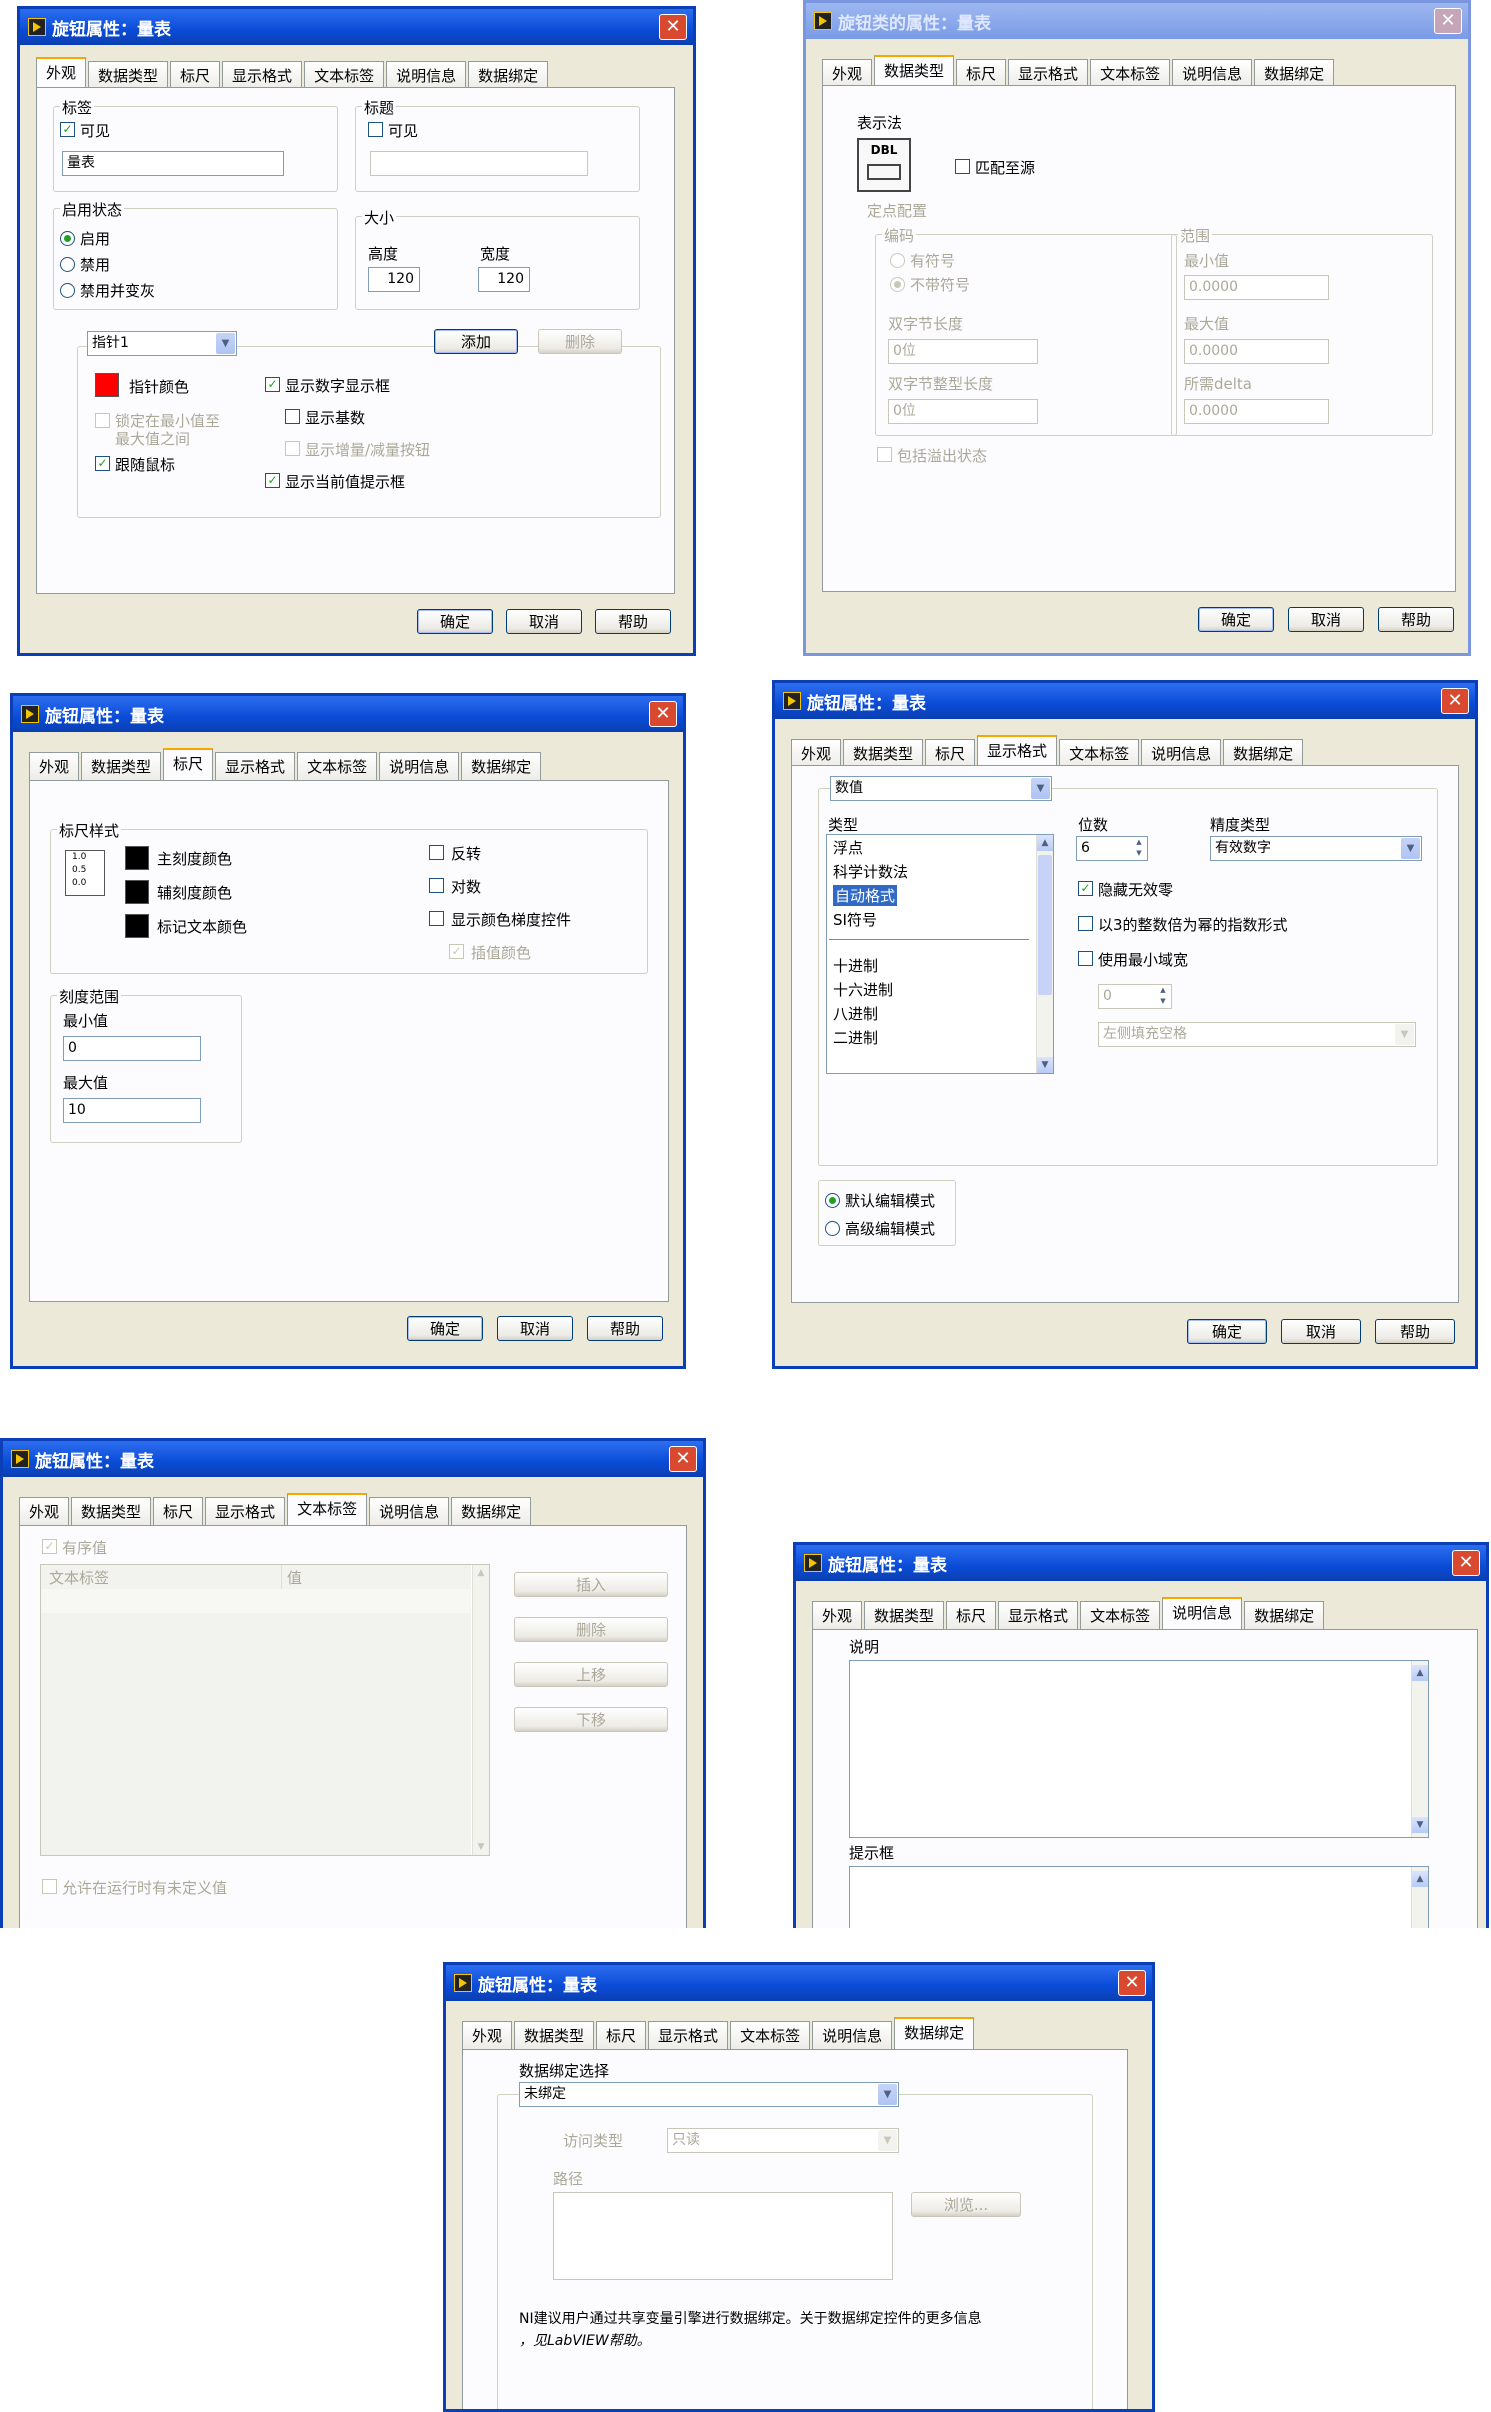 The image size is (1491, 2412). What do you see at coordinates (1256, 411) in the screenshot?
I see `delta-field: 0.0000` at bounding box center [1256, 411].